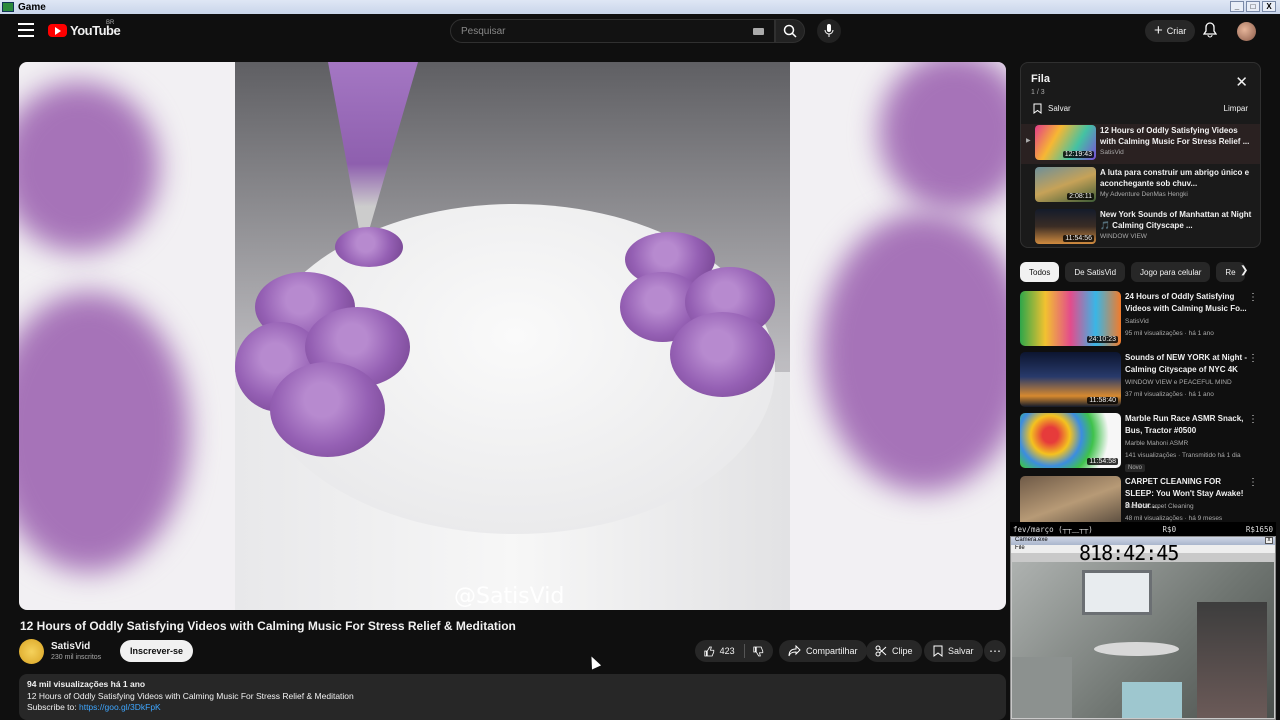 The image size is (1280, 720). What do you see at coordinates (1171, 272) in the screenshot?
I see `chip-mobile-game: Jogo para celular` at bounding box center [1171, 272].